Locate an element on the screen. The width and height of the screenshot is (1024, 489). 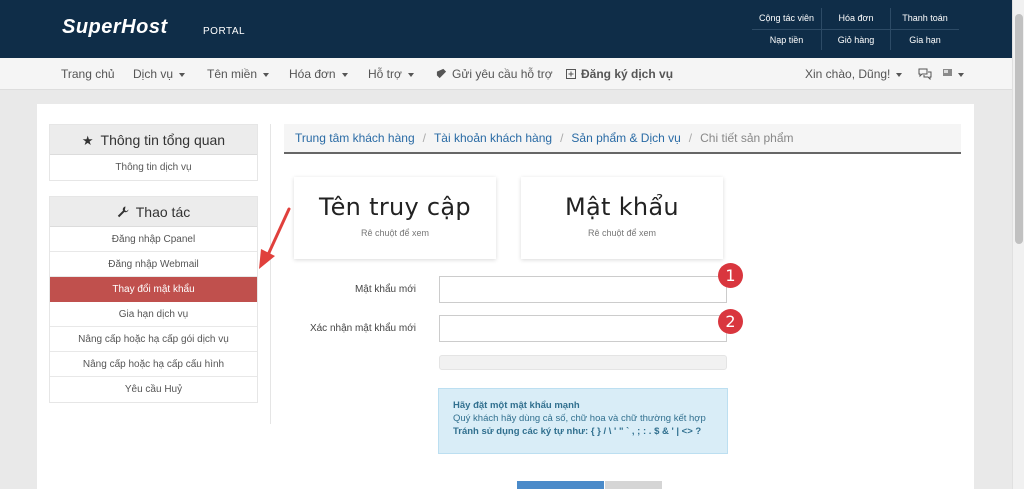
sidebar-item-upgrade-package: Nâng cấp hoặc hạ cấp gói dịch vụ is located at coordinates (153, 339).